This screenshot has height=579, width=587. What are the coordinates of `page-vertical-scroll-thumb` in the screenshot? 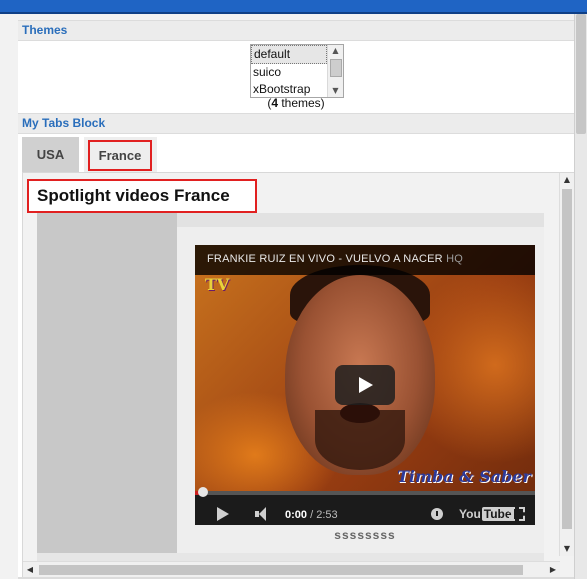 It's located at (581, 74).